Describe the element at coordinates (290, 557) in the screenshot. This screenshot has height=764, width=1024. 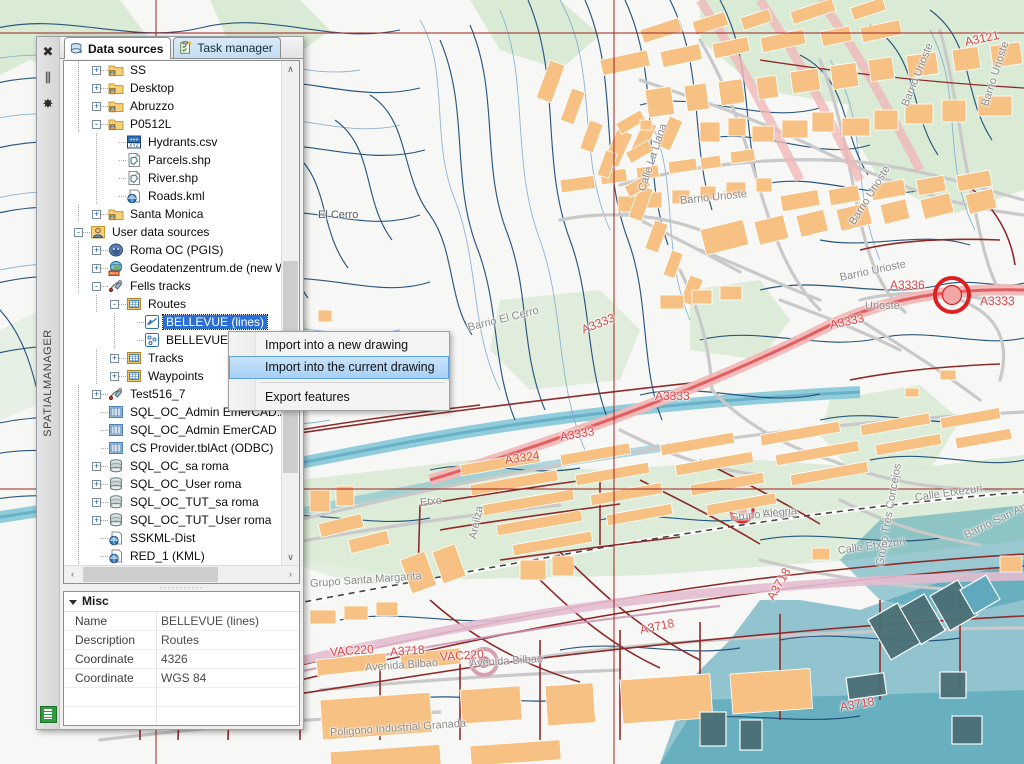
I see `scroll-down-button: ∨` at that location.